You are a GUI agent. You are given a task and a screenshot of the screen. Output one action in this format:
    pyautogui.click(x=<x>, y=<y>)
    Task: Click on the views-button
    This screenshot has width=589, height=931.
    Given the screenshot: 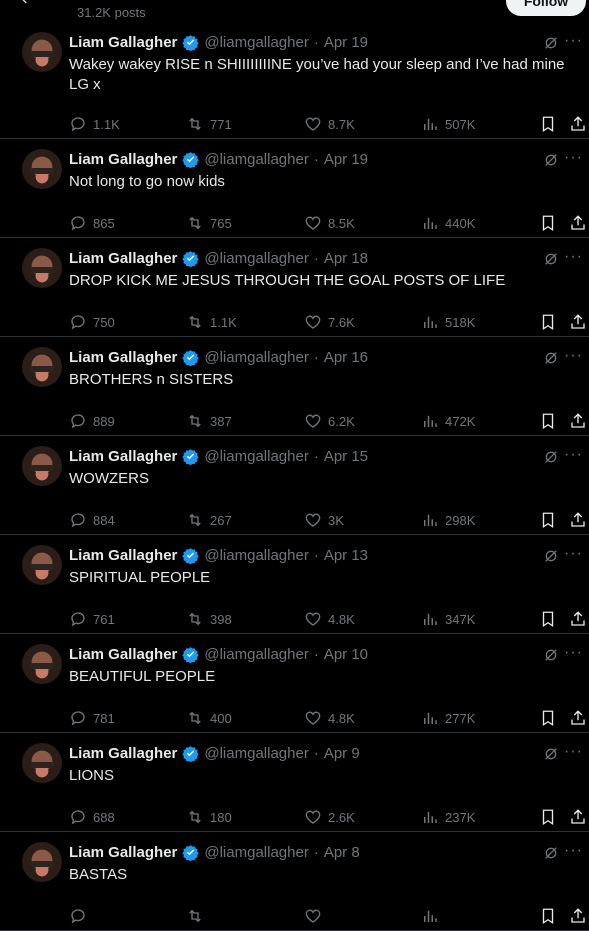 What is the action you would take?
    pyautogui.click(x=433, y=916)
    